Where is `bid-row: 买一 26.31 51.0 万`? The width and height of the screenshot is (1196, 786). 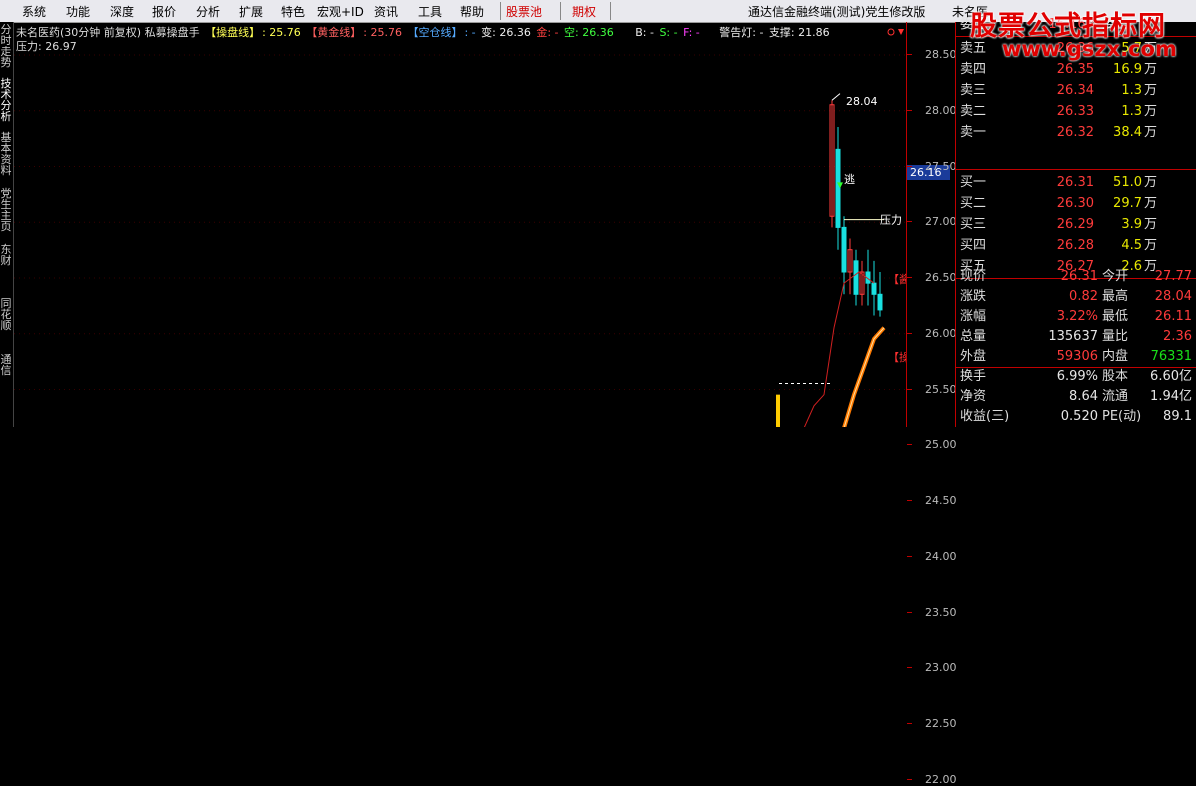 bid-row: 买一 26.31 51.0 万 is located at coordinates (1076, 182).